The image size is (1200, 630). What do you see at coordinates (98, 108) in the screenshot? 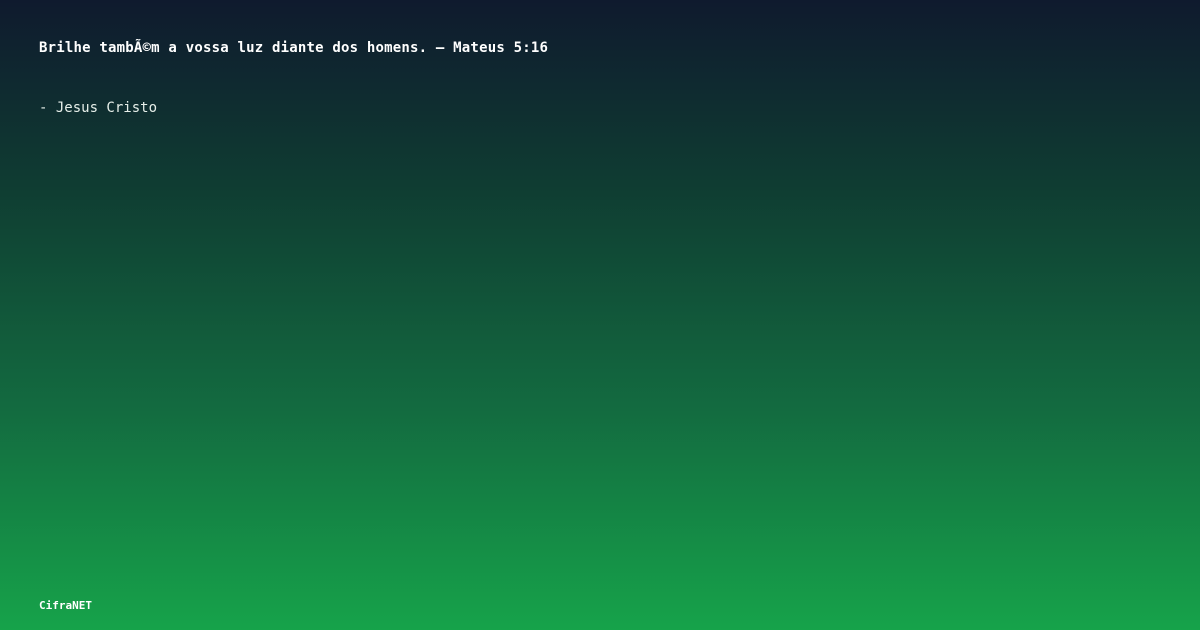
I see `quote-author: - Jesus Cristo` at bounding box center [98, 108].